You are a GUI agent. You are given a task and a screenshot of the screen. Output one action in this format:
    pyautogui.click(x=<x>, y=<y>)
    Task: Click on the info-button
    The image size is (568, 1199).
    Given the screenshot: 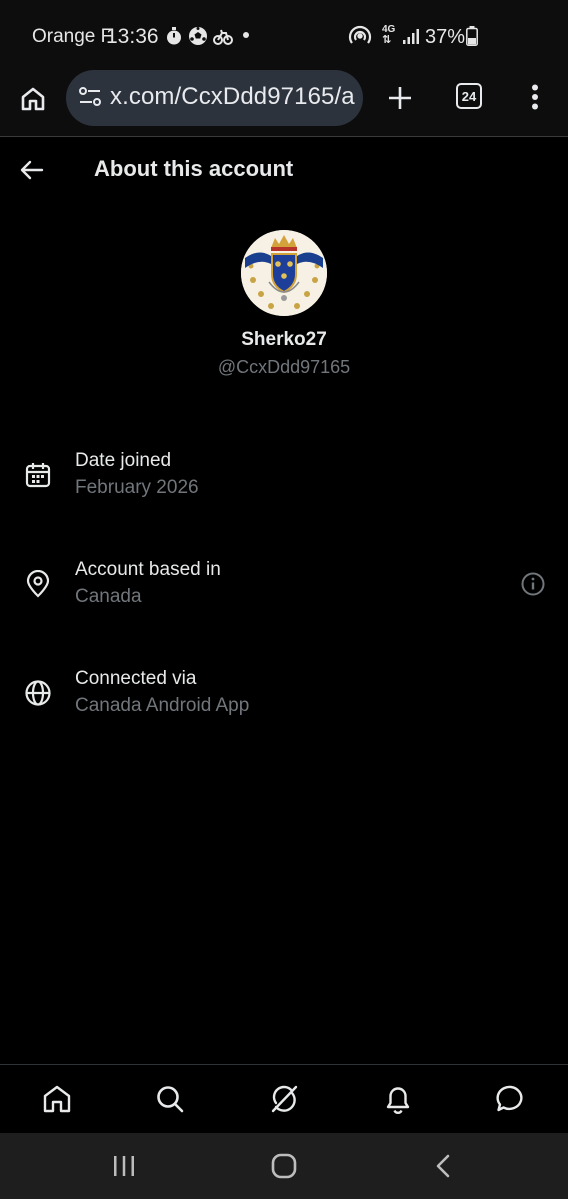 What is the action you would take?
    pyautogui.click(x=533, y=584)
    